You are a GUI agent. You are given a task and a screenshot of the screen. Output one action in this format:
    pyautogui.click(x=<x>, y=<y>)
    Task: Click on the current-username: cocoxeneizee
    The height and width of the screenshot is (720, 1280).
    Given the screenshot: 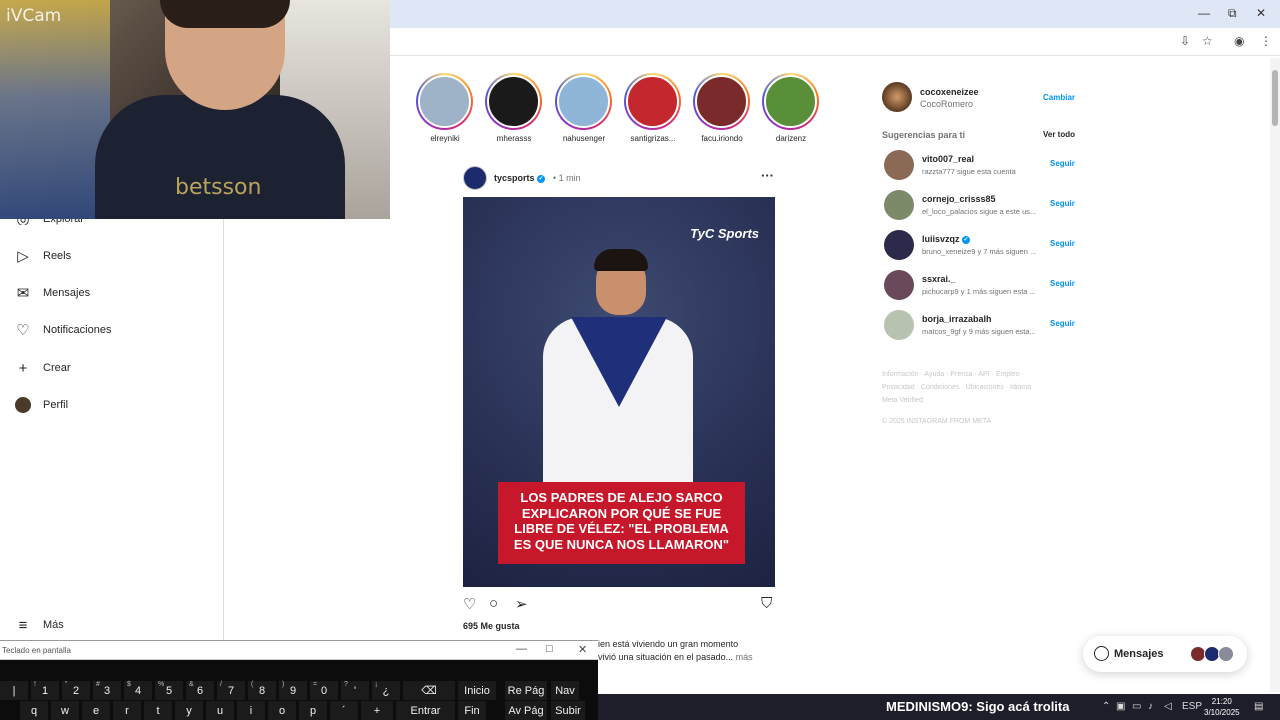 What is the action you would take?
    pyautogui.click(x=949, y=92)
    